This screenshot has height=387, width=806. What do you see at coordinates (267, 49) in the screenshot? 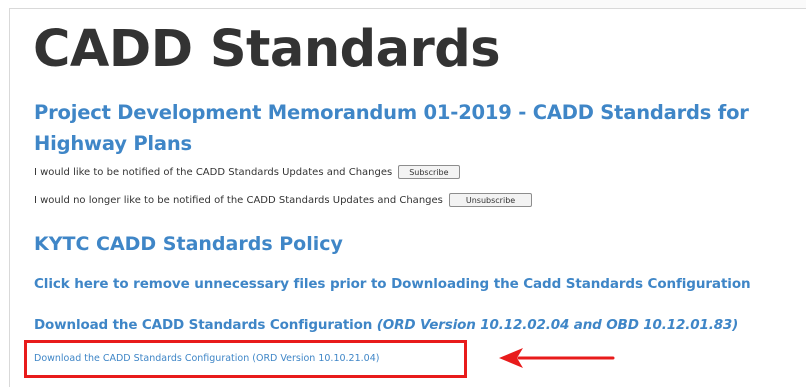
I see `page-title: CADD Standards` at bounding box center [267, 49].